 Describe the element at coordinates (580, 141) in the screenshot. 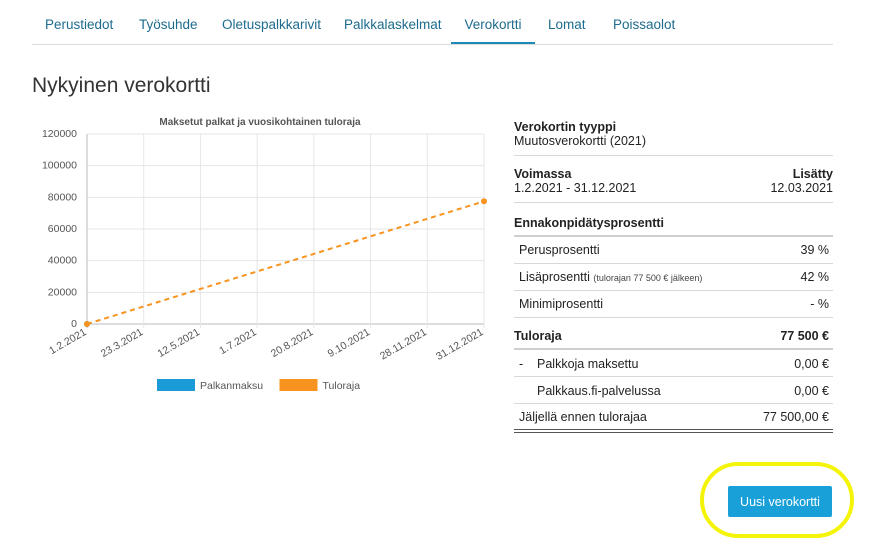

I see `card-type-value: Muutosverokortti (2021)` at that location.